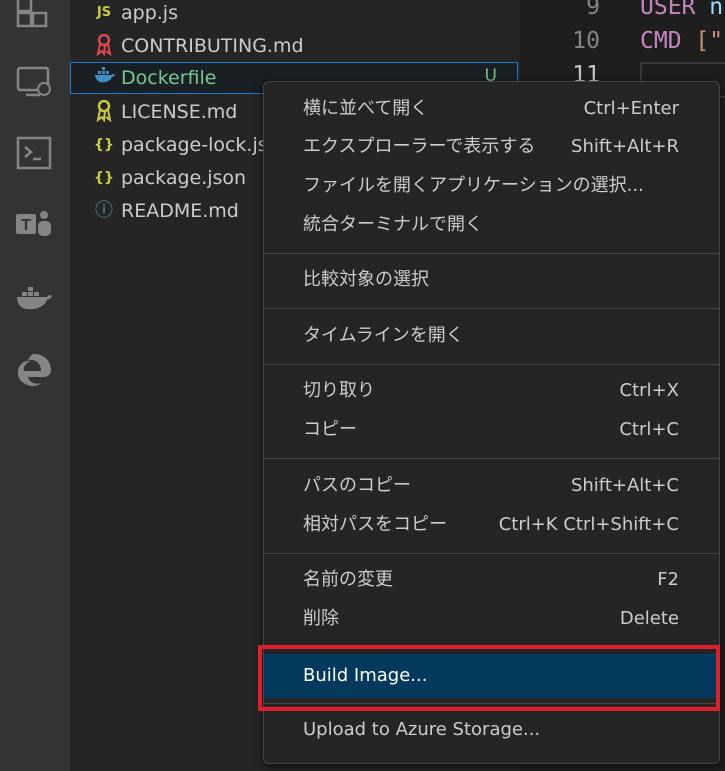 The image size is (725, 771). I want to click on ribbon-icon, so click(104, 45).